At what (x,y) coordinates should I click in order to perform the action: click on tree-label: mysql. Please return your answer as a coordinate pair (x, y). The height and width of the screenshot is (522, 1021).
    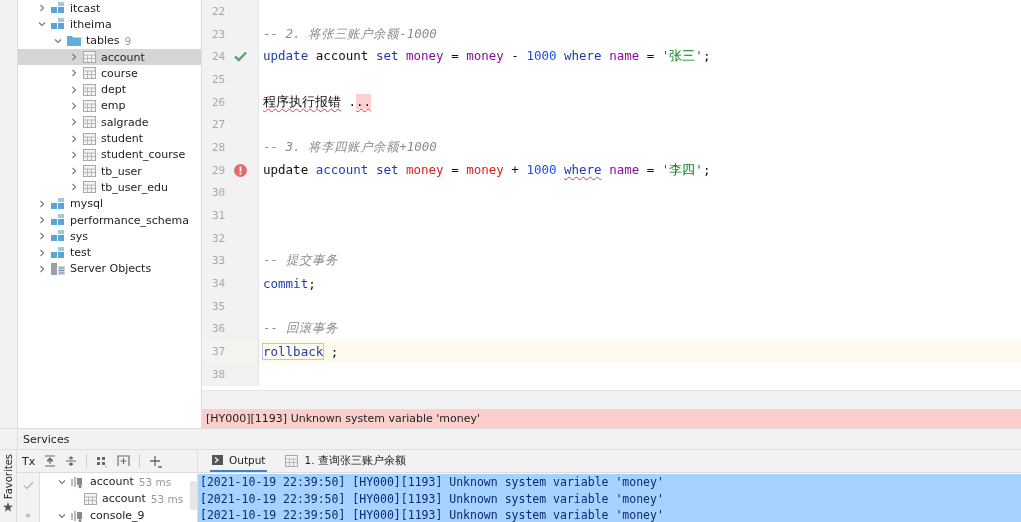
    Looking at the image, I should click on (86, 204).